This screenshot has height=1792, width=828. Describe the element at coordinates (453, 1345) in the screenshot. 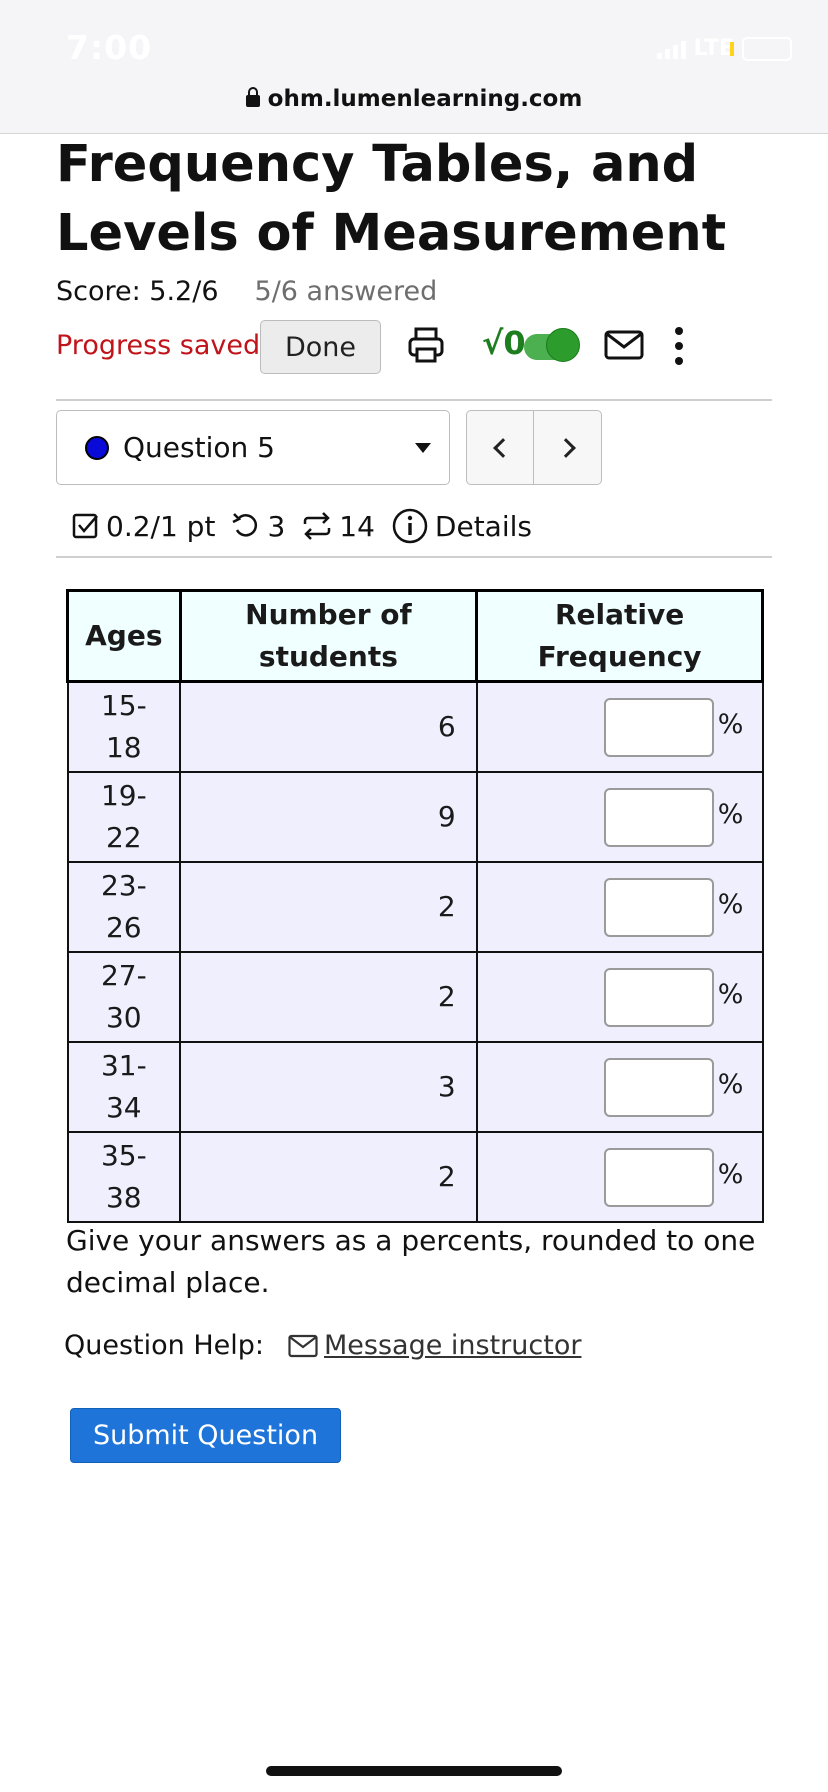

I see `message-instructor-text: Message instructor` at that location.